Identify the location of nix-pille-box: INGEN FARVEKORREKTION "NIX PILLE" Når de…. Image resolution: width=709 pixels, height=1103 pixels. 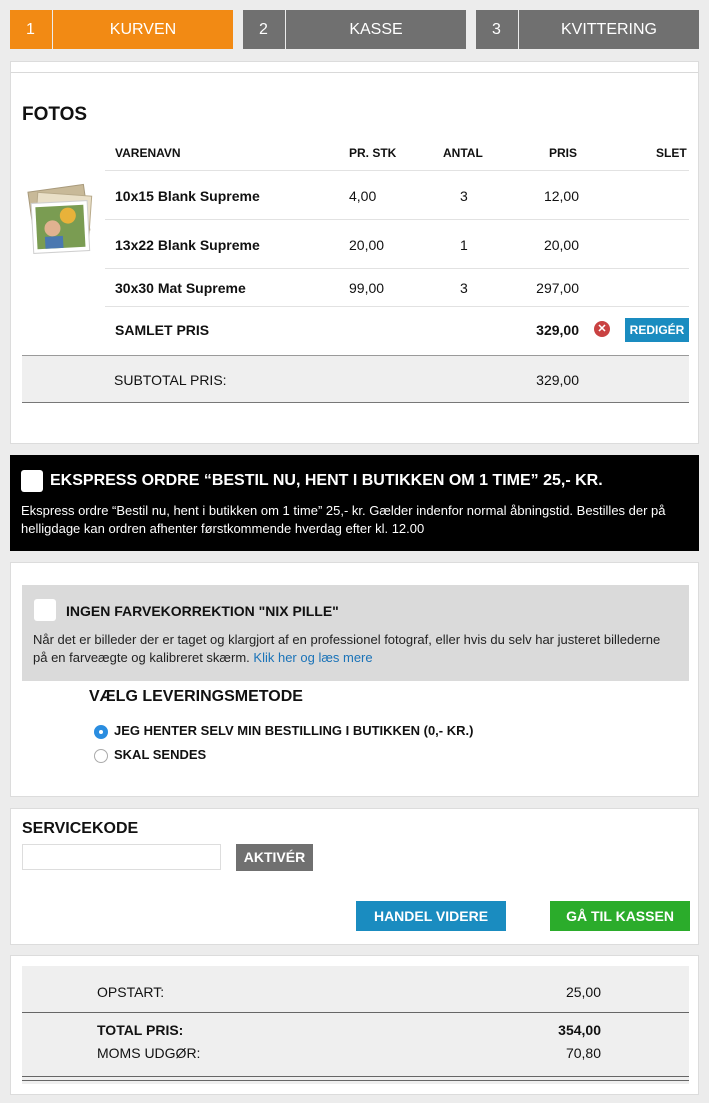
(355, 633).